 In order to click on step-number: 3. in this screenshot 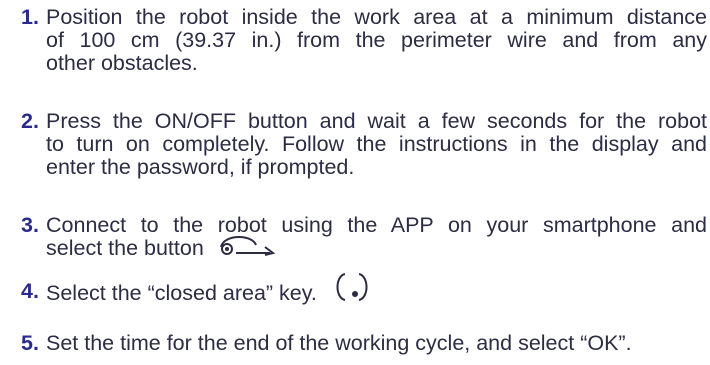, I will do `click(30, 225)`.